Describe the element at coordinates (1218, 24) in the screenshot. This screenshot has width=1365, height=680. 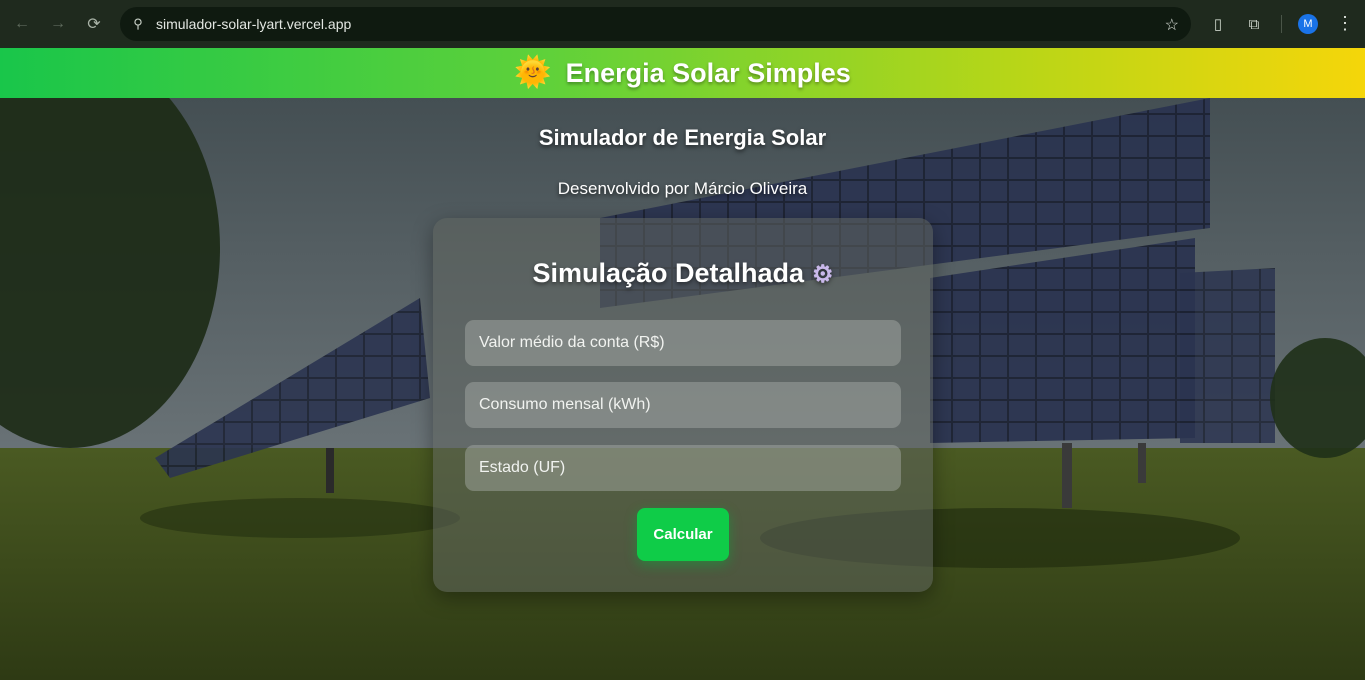
I see `reading-list-icon: ▯` at that location.